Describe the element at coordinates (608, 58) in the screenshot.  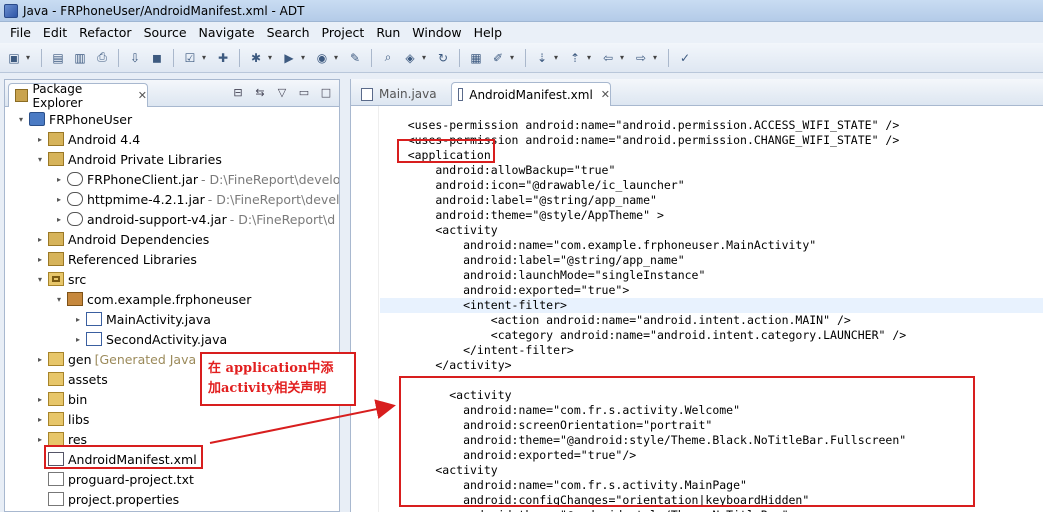
I see `back-icon: ⇦` at that location.